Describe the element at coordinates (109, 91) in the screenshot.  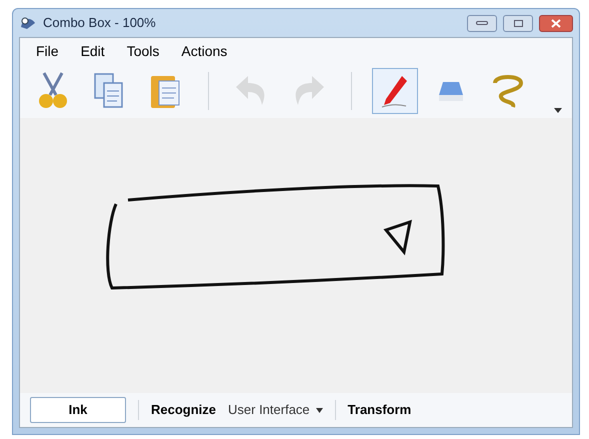
I see `copy-icon` at that location.